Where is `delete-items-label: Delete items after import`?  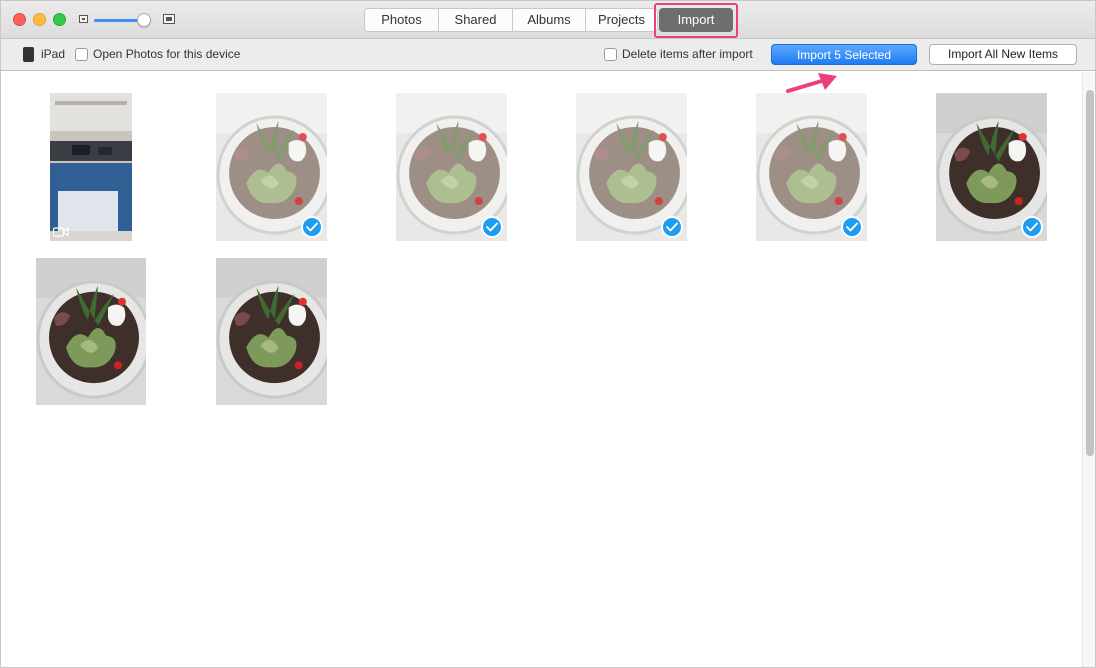
delete-items-label: Delete items after import is located at coordinates (687, 54).